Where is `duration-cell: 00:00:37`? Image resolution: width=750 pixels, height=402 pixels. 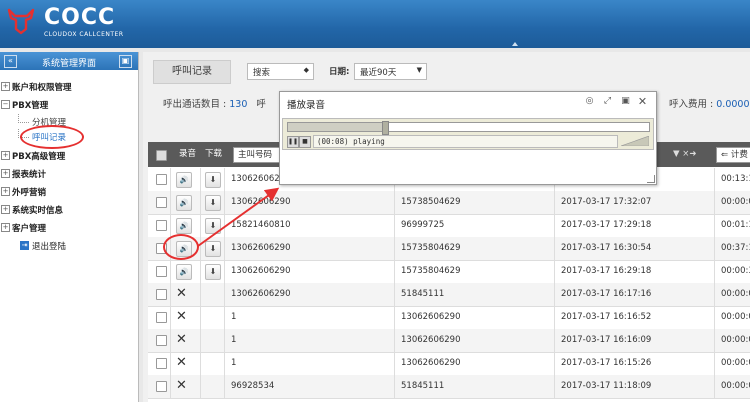 duration-cell: 00:00:37 is located at coordinates (732, 271).